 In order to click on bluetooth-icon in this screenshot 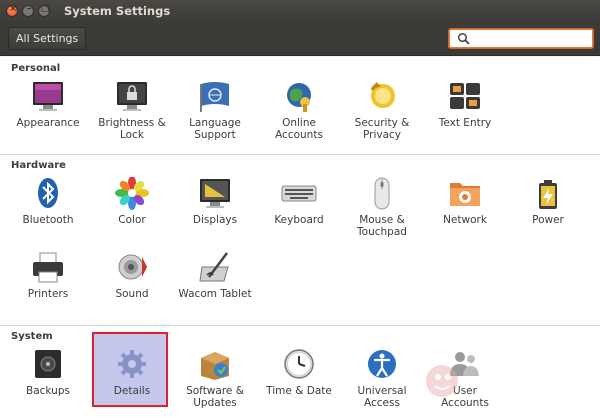, I will do `click(48, 193)`.